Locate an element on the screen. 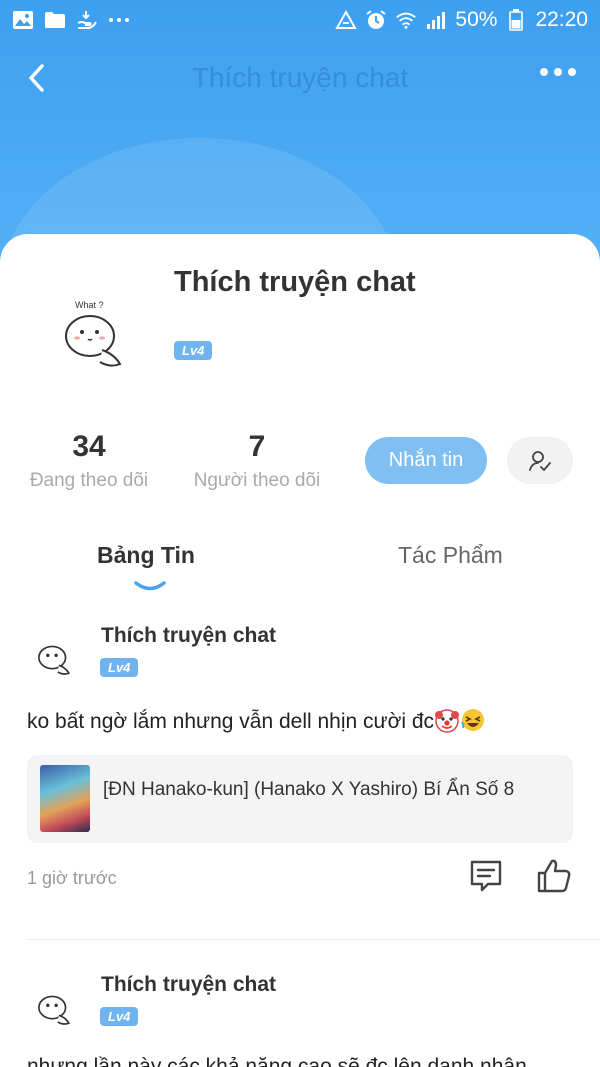 The width and height of the screenshot is (600, 1067). thumbs-up-icon is located at coordinates (554, 876).